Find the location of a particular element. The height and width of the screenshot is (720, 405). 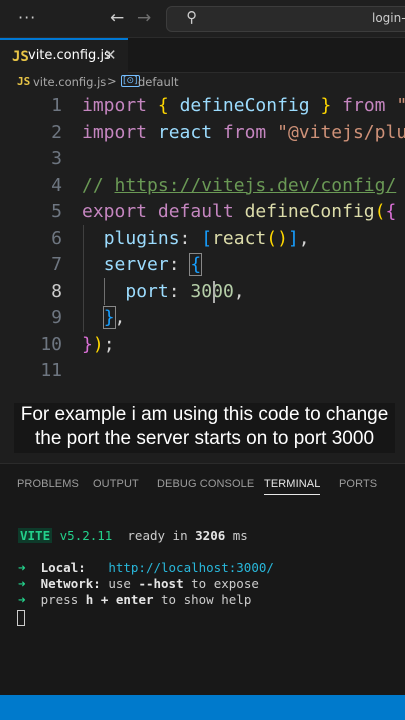

token-string: "@vitejs/plugin-react"; is located at coordinates (341, 132).